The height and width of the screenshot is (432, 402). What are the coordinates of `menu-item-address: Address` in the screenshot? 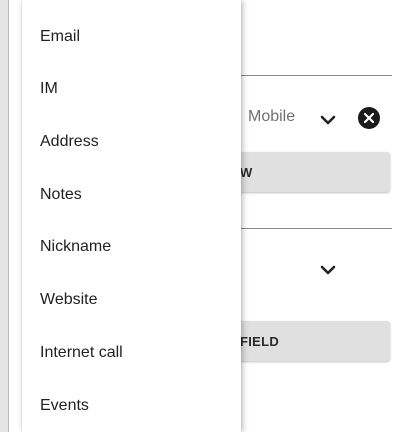 It's located at (131, 142).